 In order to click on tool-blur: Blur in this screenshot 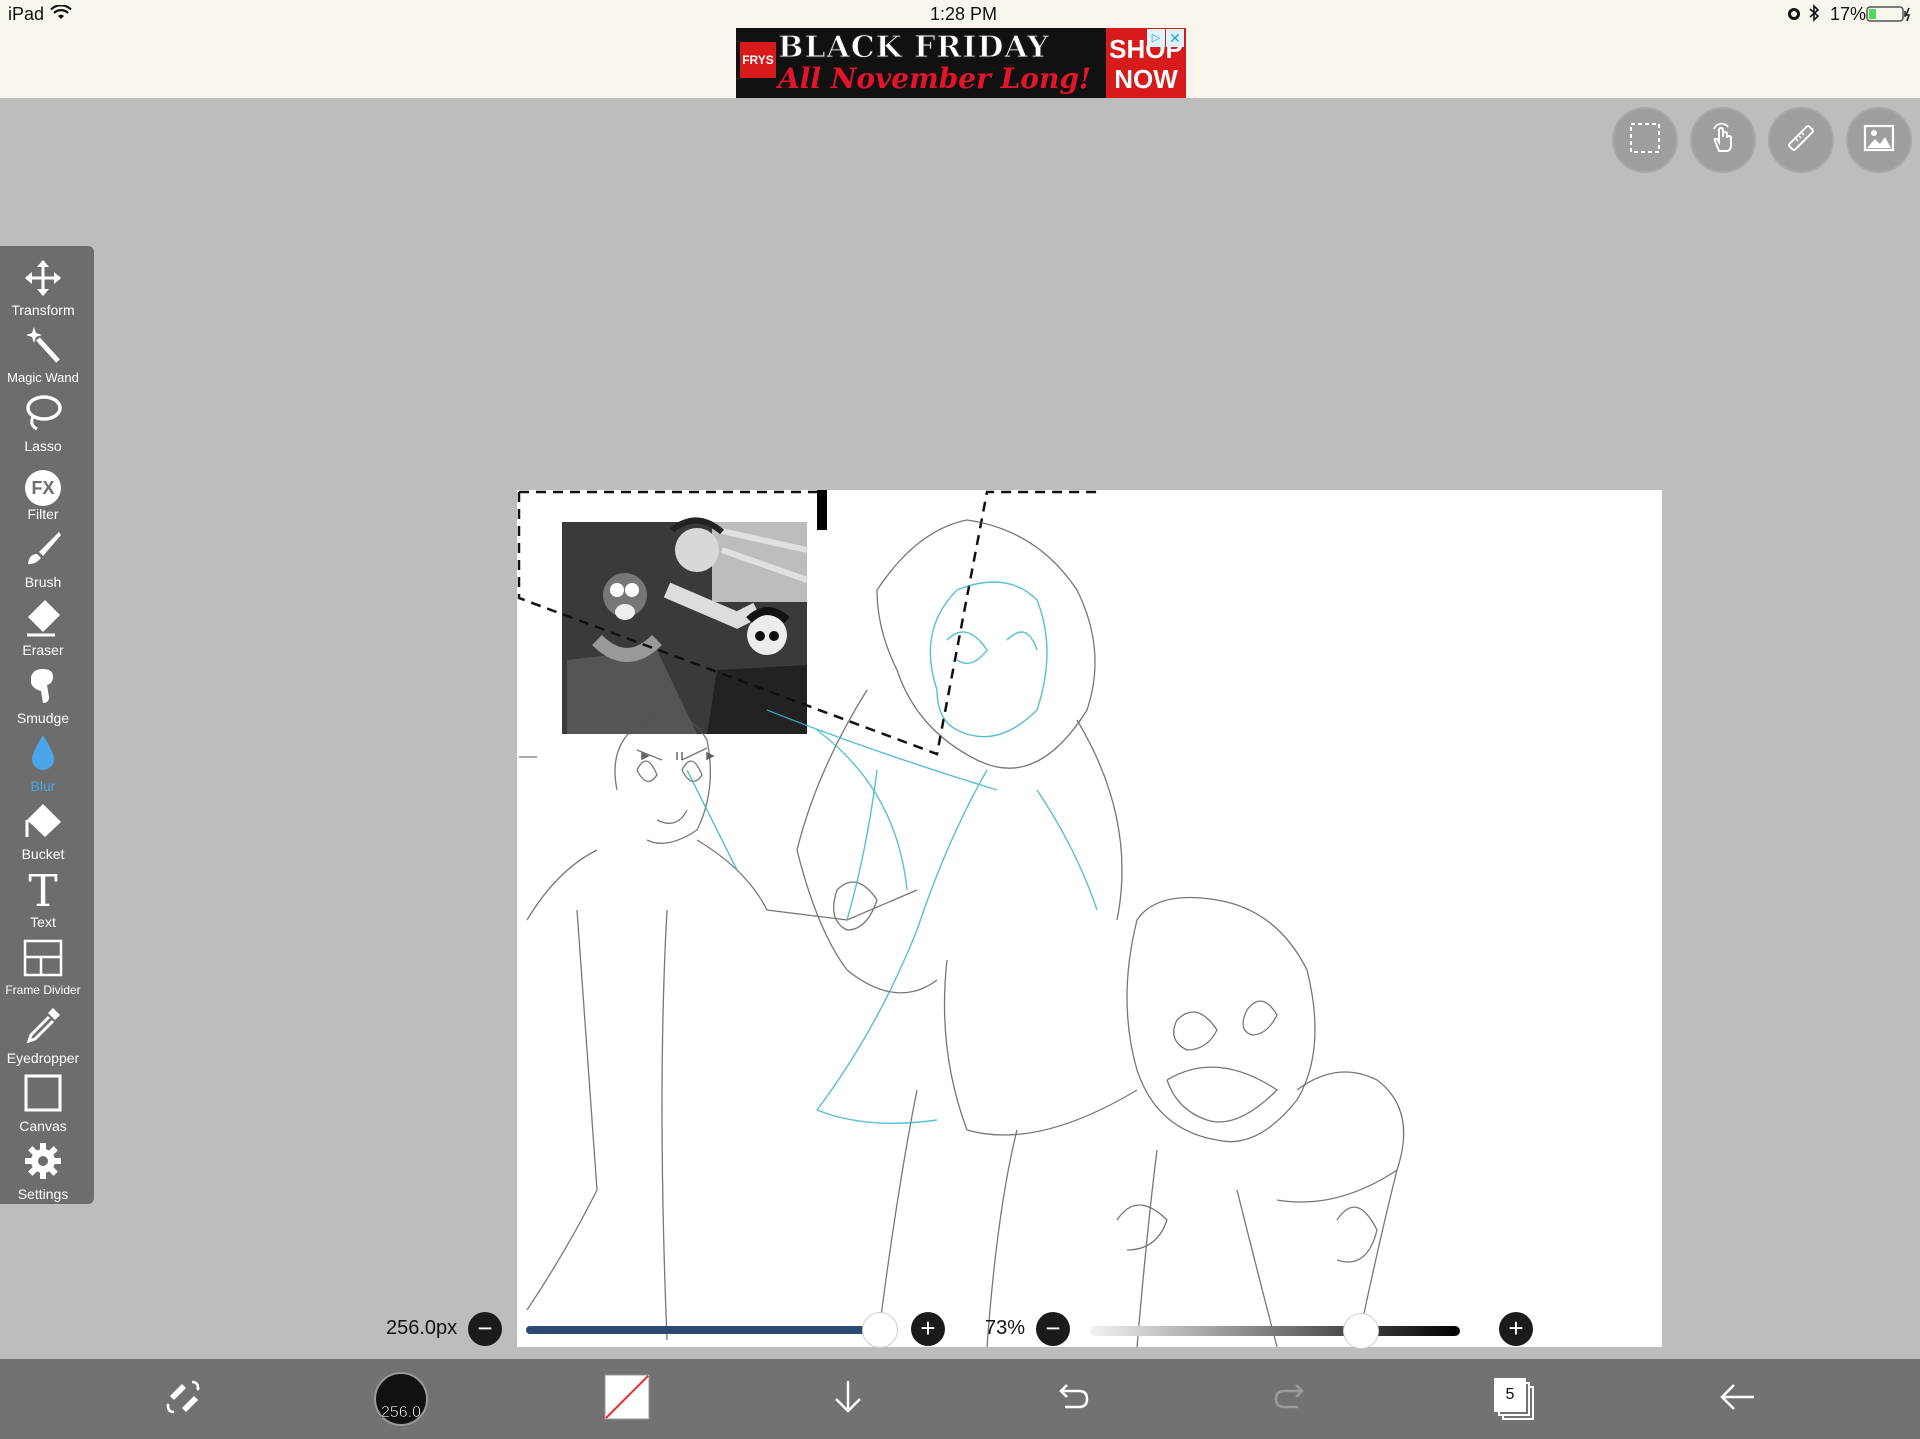, I will do `click(43, 767)`.